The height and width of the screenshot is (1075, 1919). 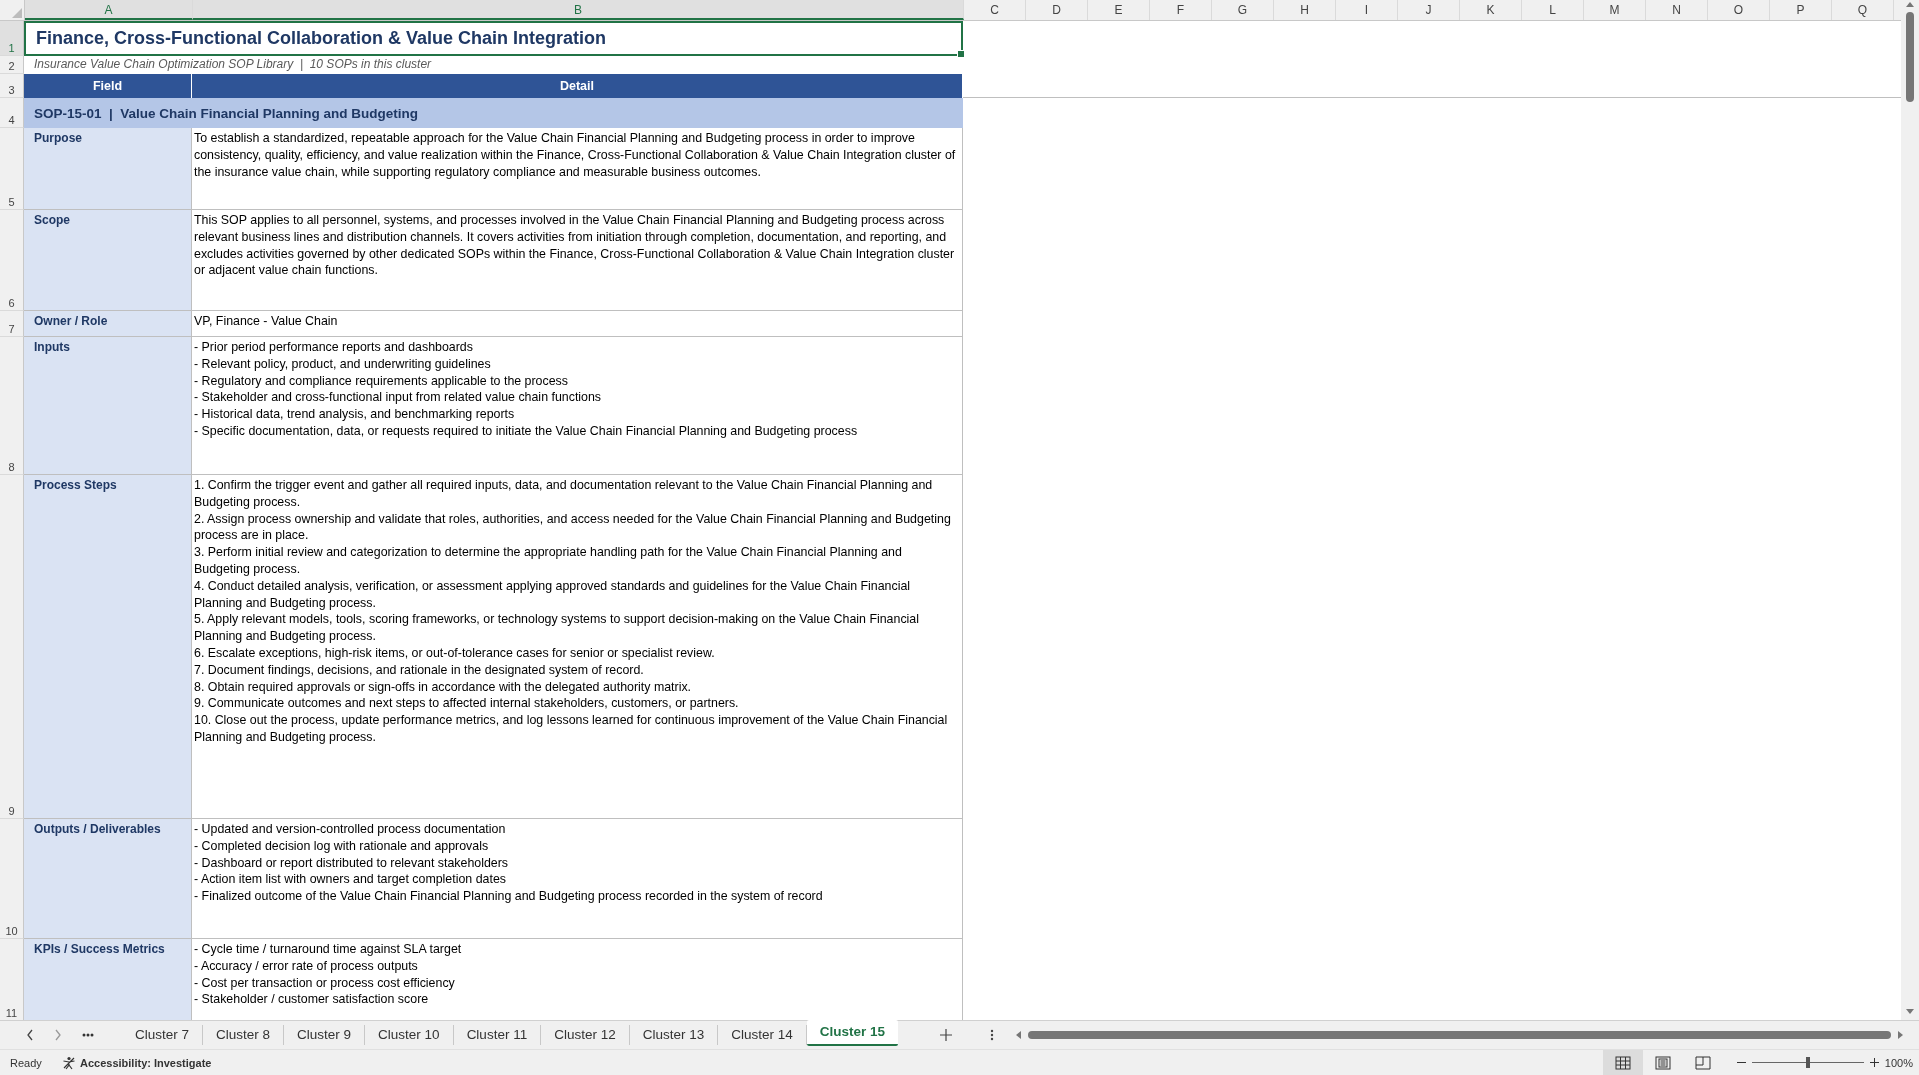 I want to click on detail-text: To establish a standardized, repeatable approach for the Value Chain Financial Planning and Budgeting process in order to improve consistency, quality, efficiency, and value realization within the Finance, Cross-Functional Collaboration & Value Chain Integration cluster of the insurance value chain, while supporting regulatory compliance and measurable business outcomes., so click(x=577, y=169).